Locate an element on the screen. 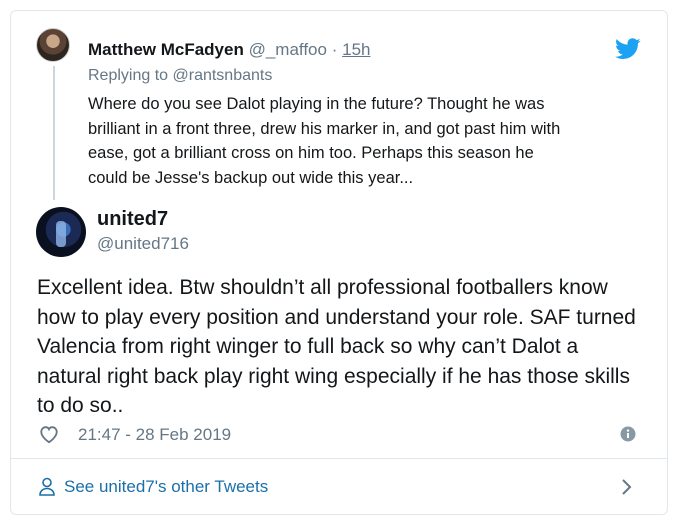 Image resolution: width=680 pixels, height=525 pixels. thread-line is located at coordinates (54, 133).